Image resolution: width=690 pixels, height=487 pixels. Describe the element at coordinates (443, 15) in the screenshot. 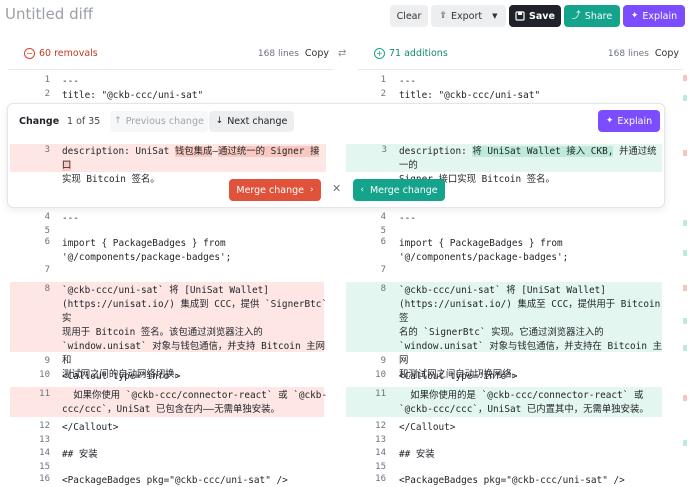

I see `upload-icon: ⇪` at that location.